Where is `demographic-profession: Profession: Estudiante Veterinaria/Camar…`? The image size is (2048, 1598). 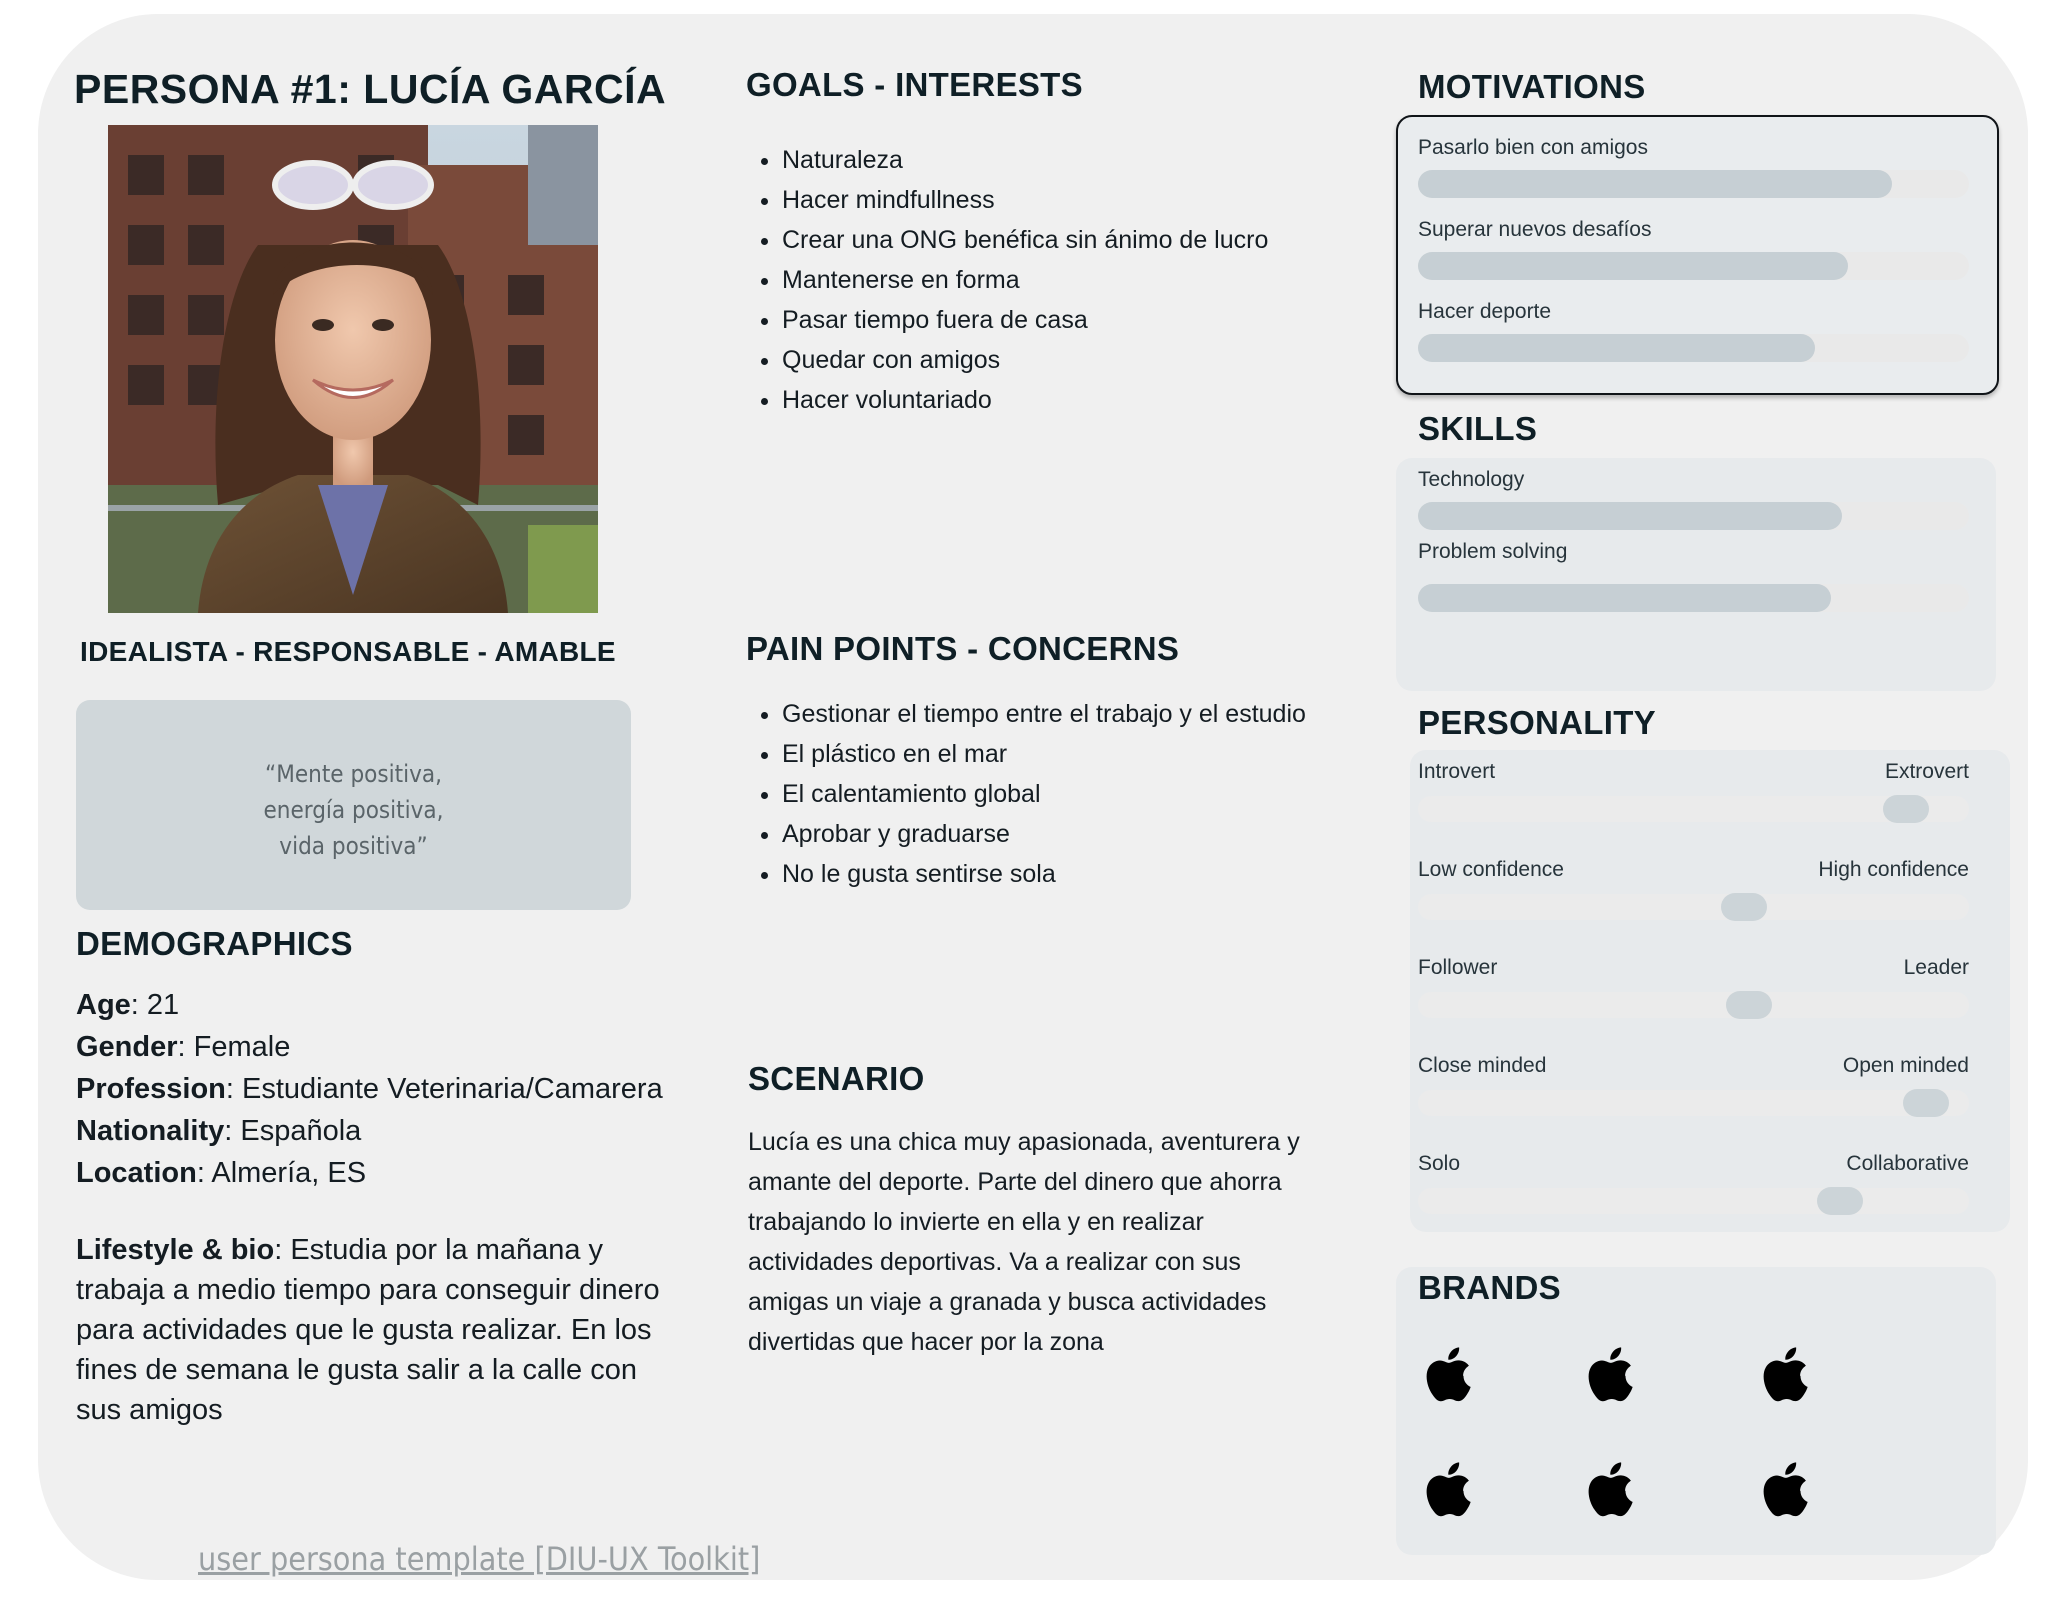 demographic-profession: Profession: Estudiante Veterinaria/Camar… is located at coordinates (369, 1089).